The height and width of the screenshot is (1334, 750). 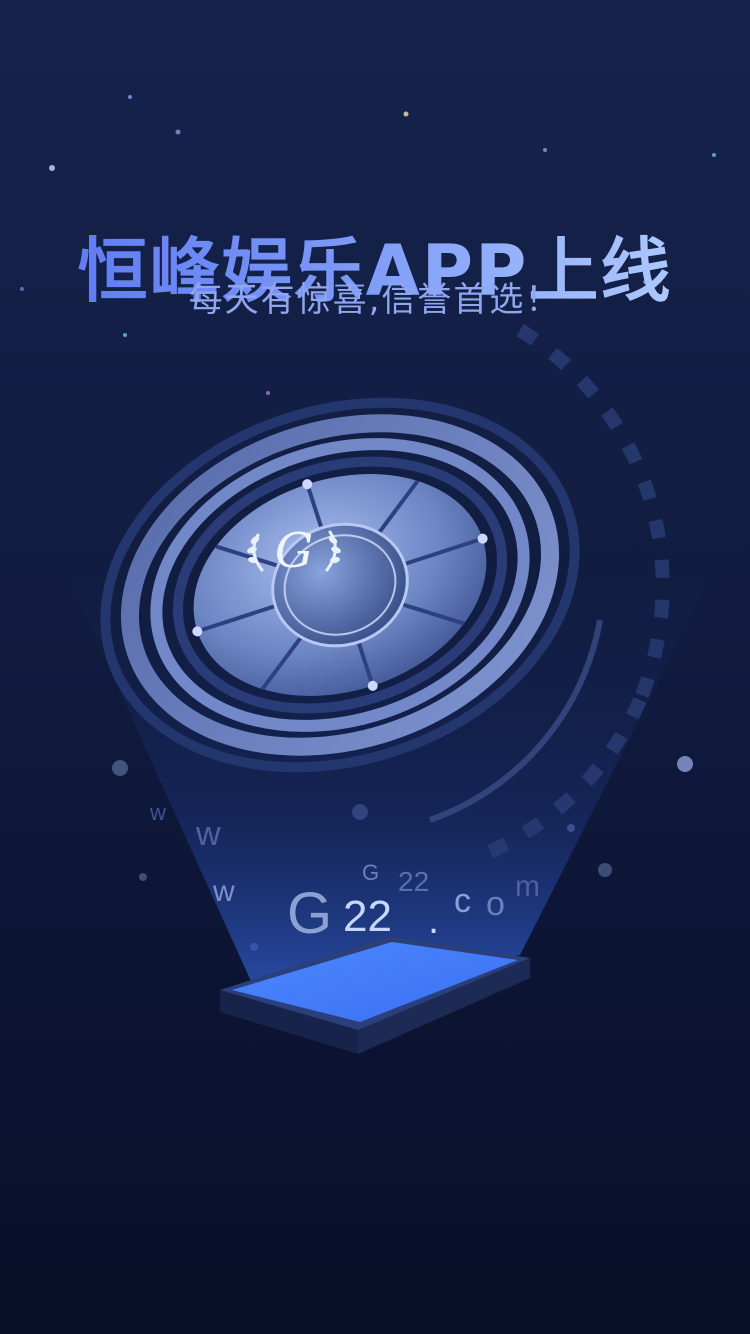 I want to click on splash-subtitle: 每天有惊喜,信誉首选！, so click(x=375, y=300).